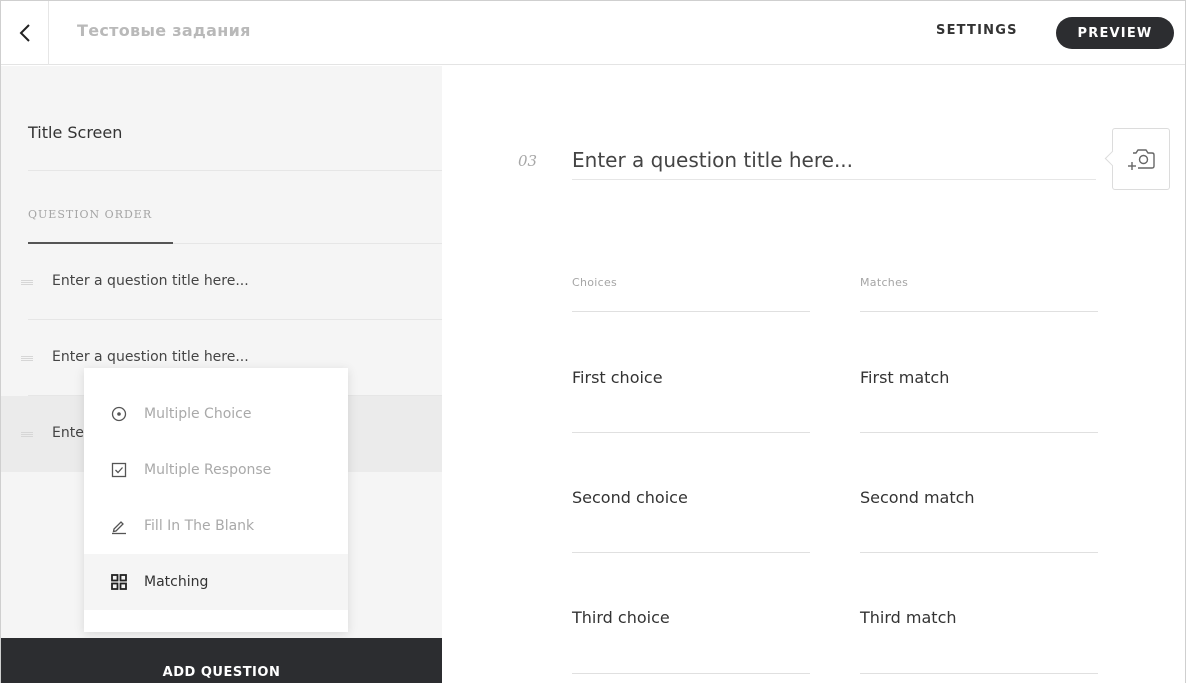 Image resolution: width=1186 pixels, height=683 pixels. What do you see at coordinates (221, 660) in the screenshot?
I see `add-question-button: ADD QUESTION` at bounding box center [221, 660].